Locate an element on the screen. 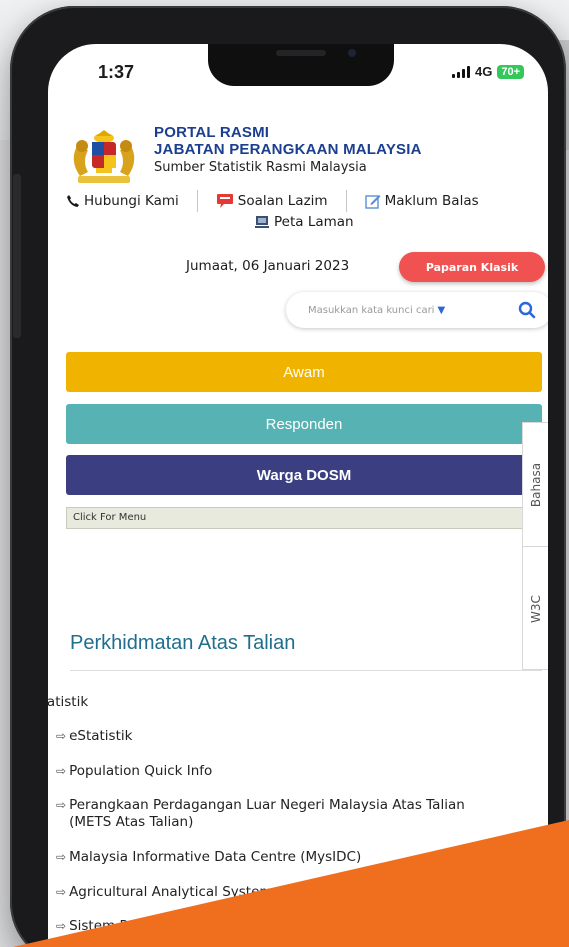  list-item-label: eStatistik is located at coordinates (101, 736).